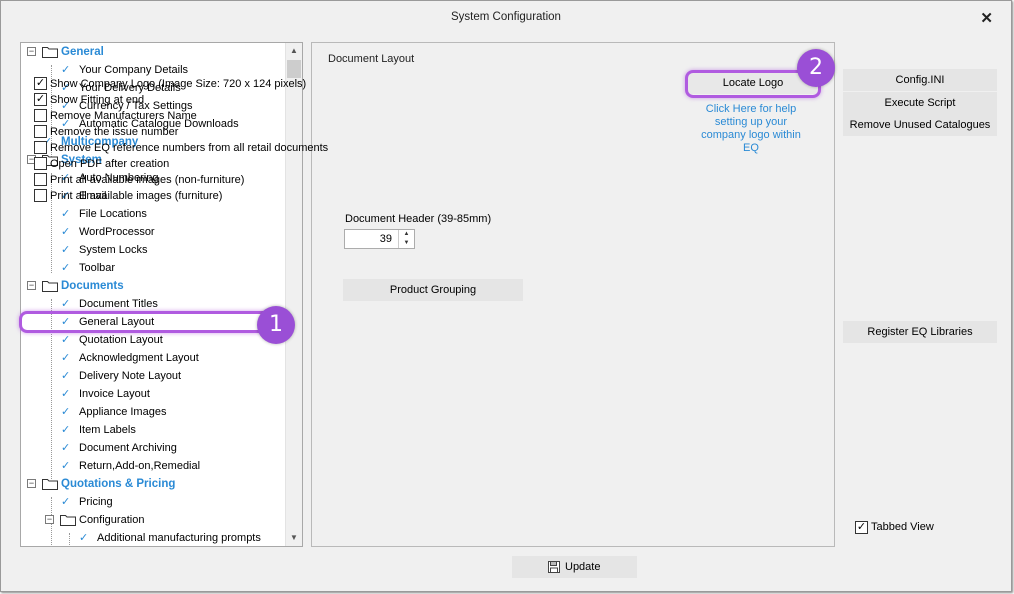 The image size is (1014, 594). What do you see at coordinates (113, 250) in the screenshot?
I see `tree-label: System Locks` at bounding box center [113, 250].